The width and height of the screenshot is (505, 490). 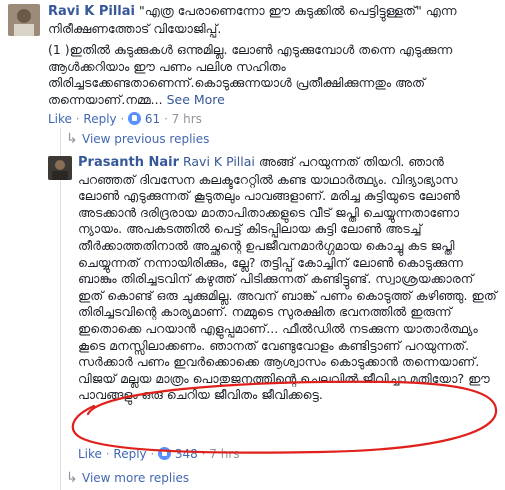 What do you see at coordinates (60, 119) in the screenshot?
I see `like-link: Like` at bounding box center [60, 119].